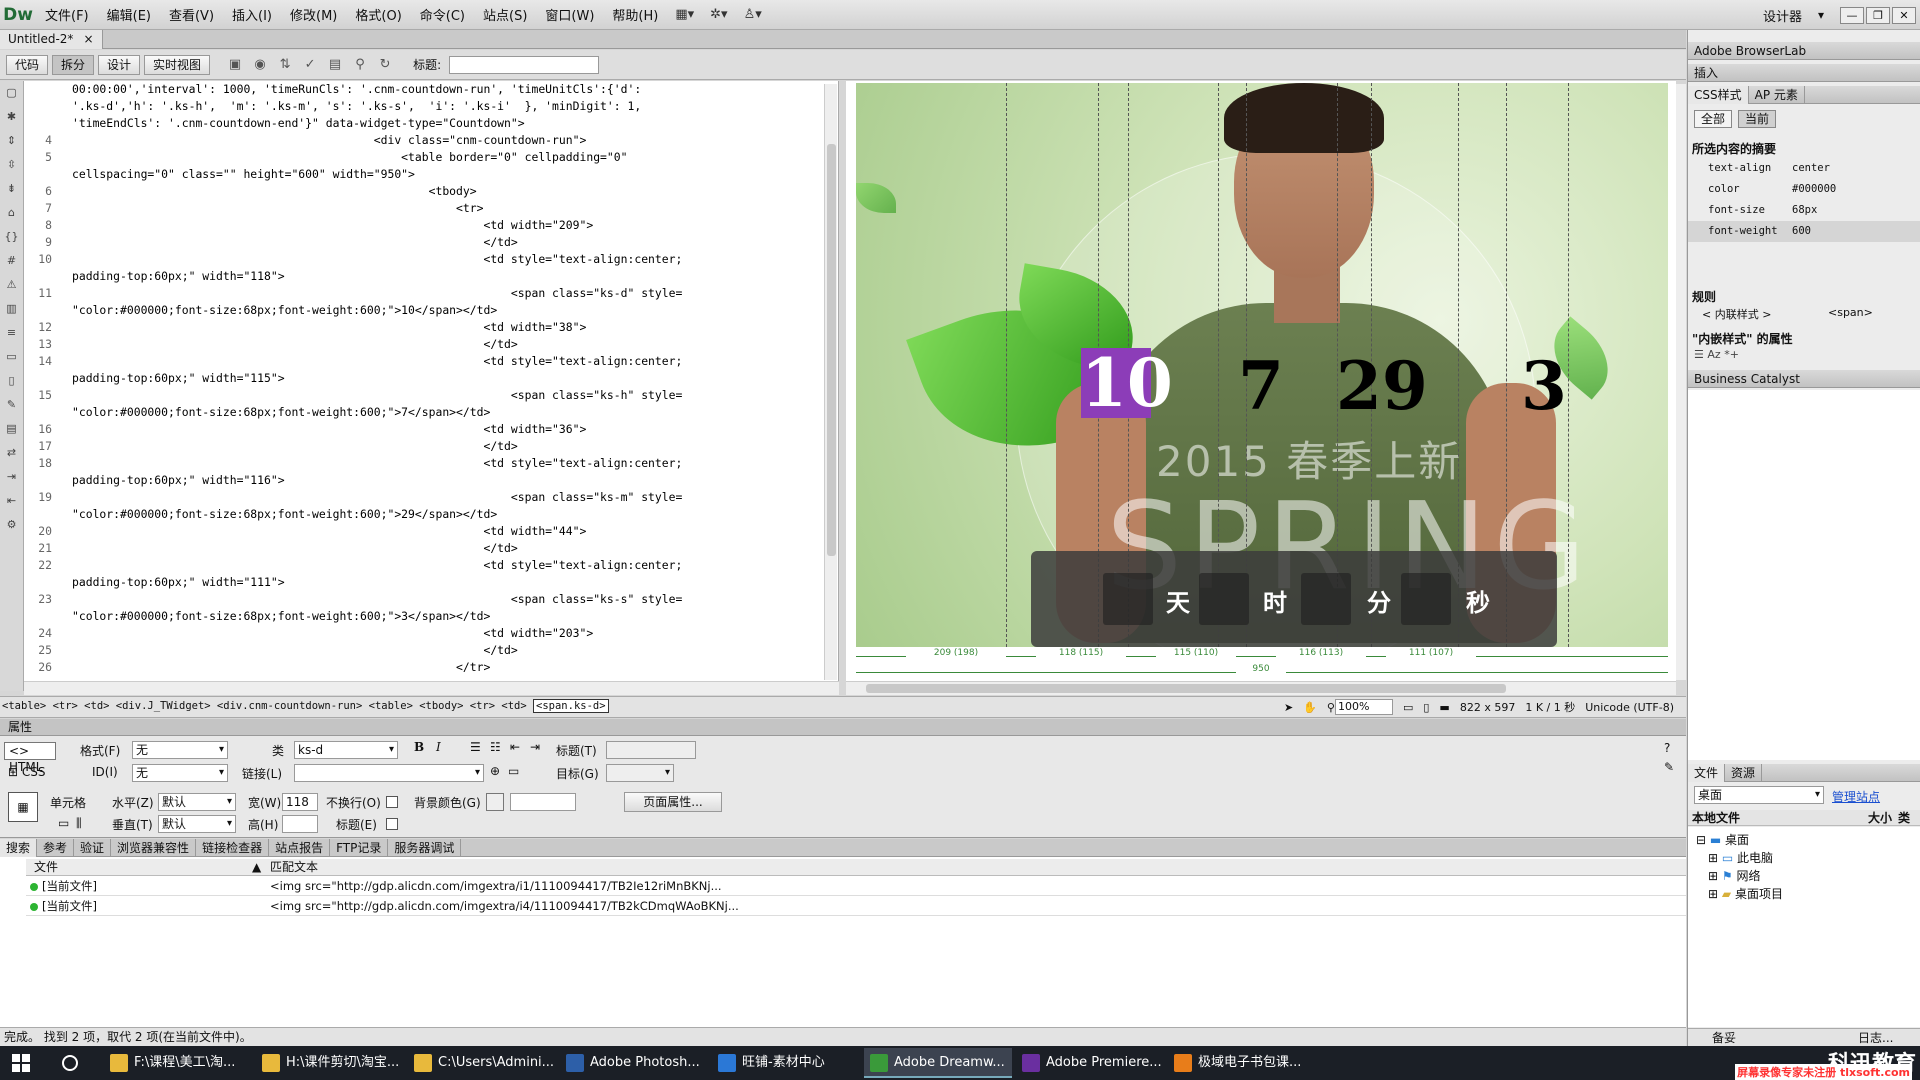 The image size is (1920, 1080). What do you see at coordinates (197, 802) in the screenshot?
I see `horizontal-select: 默认` at bounding box center [197, 802].